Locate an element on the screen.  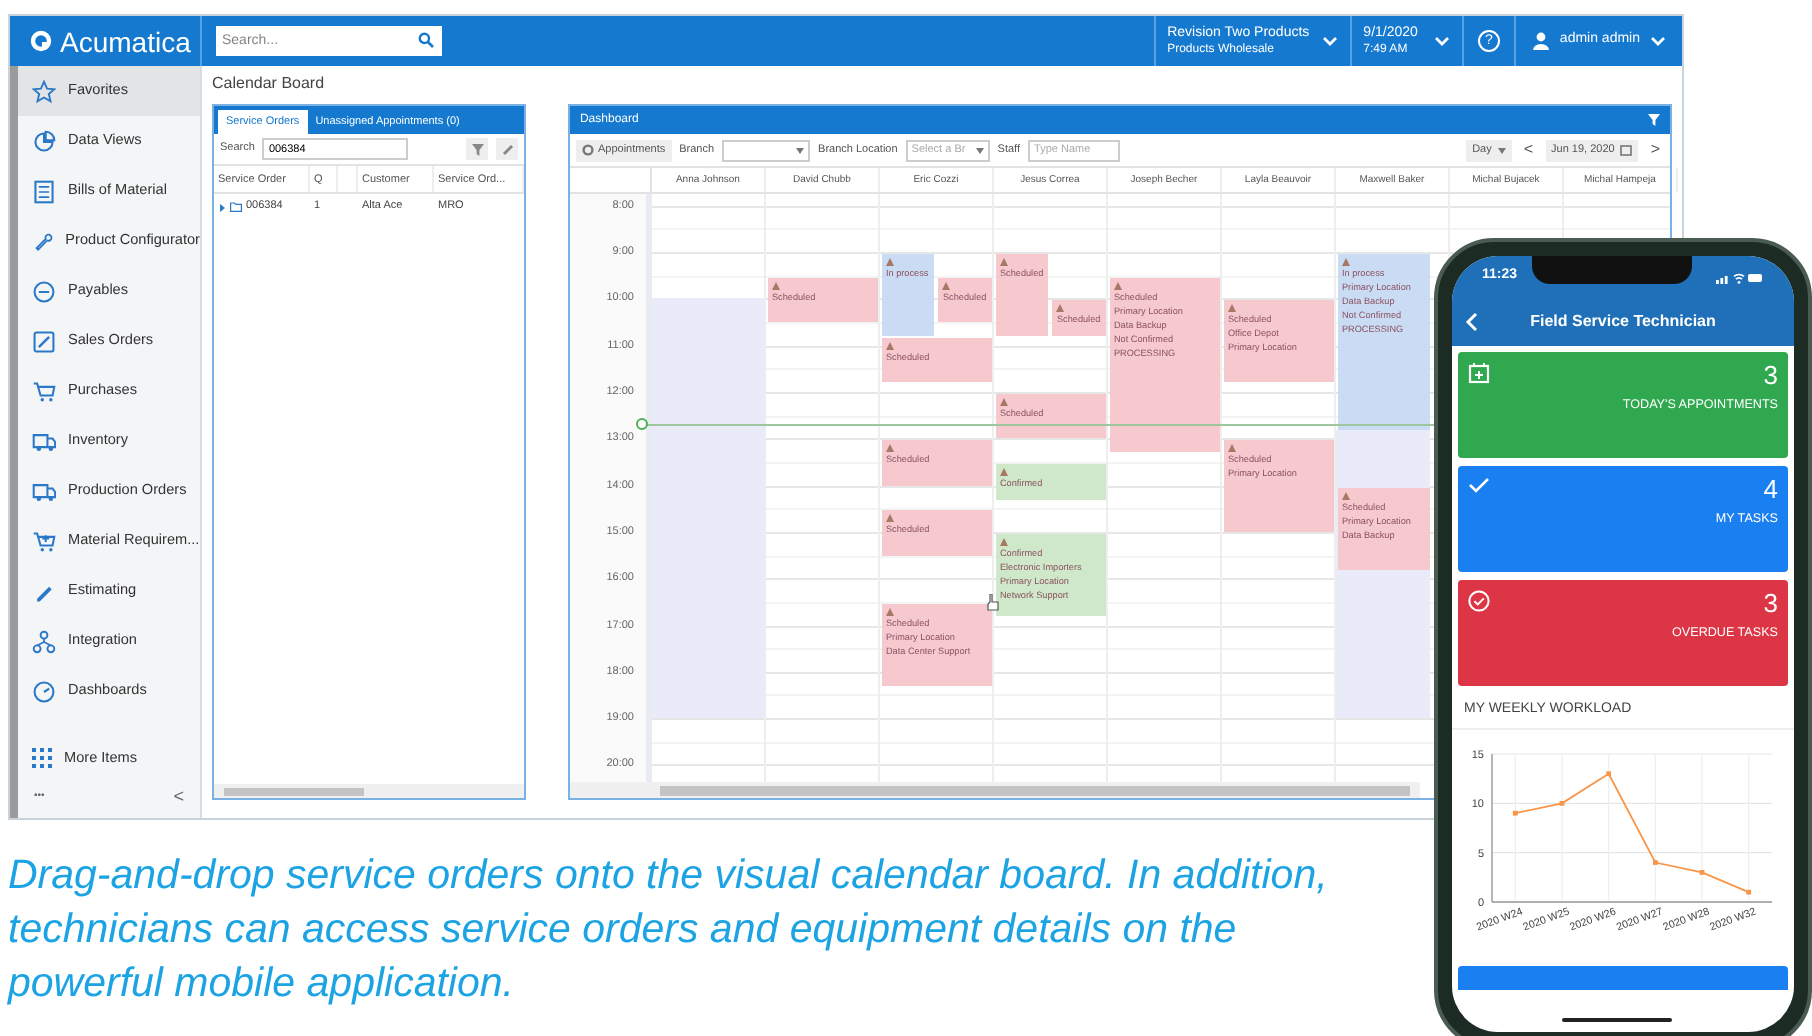
edit-icon is located at coordinates (44, 341).